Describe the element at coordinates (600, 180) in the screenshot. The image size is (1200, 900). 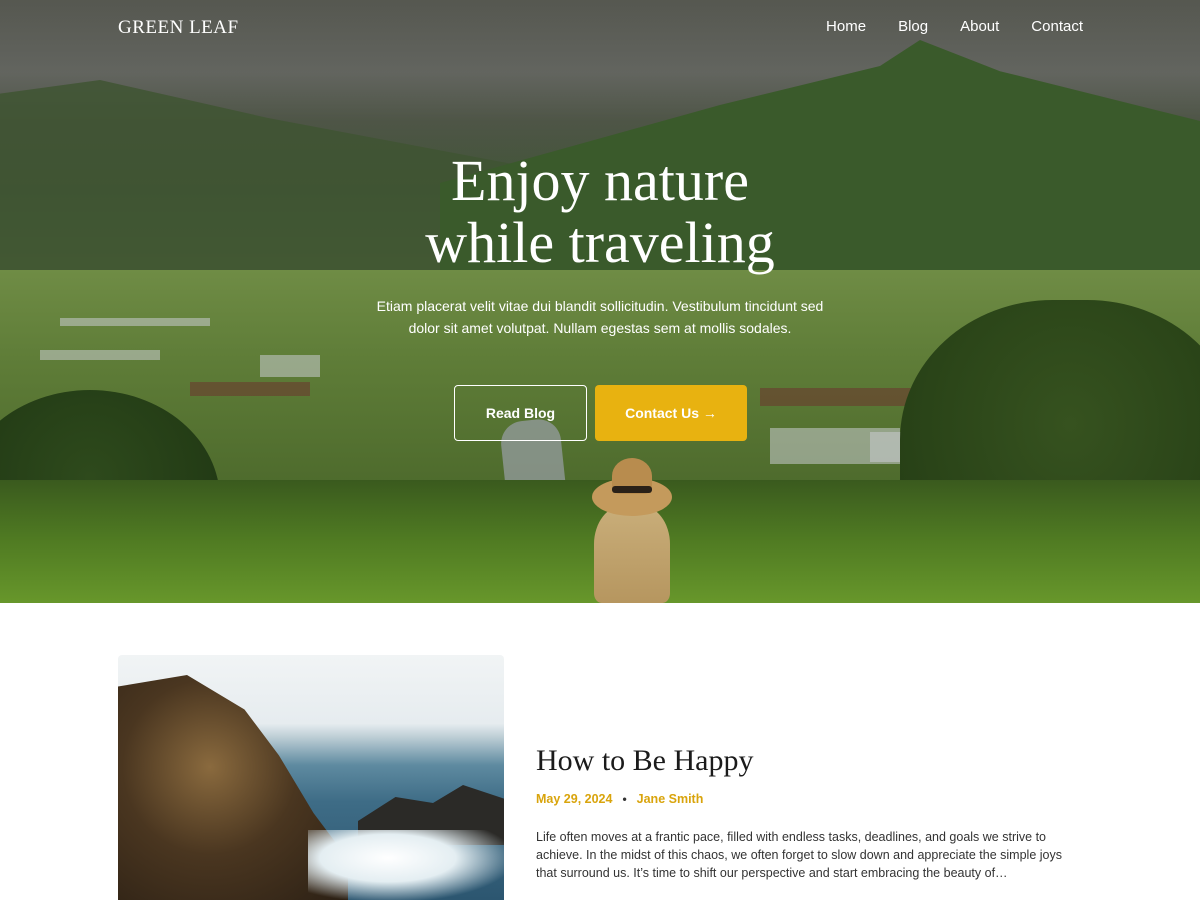
I see `hero-title-line1: Enjoy nature` at that location.